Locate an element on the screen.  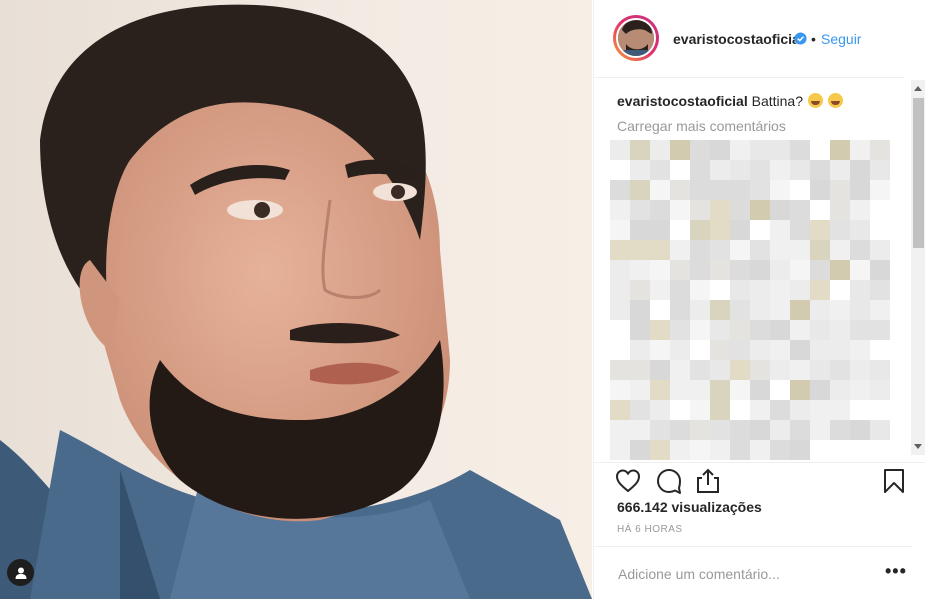
more-options-button: ••• is located at coordinates (896, 571).